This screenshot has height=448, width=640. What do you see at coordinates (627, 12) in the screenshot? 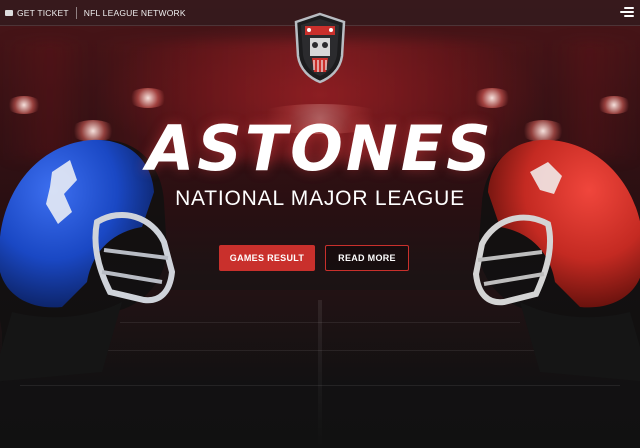
I see `hamburger-menu-icon` at bounding box center [627, 12].